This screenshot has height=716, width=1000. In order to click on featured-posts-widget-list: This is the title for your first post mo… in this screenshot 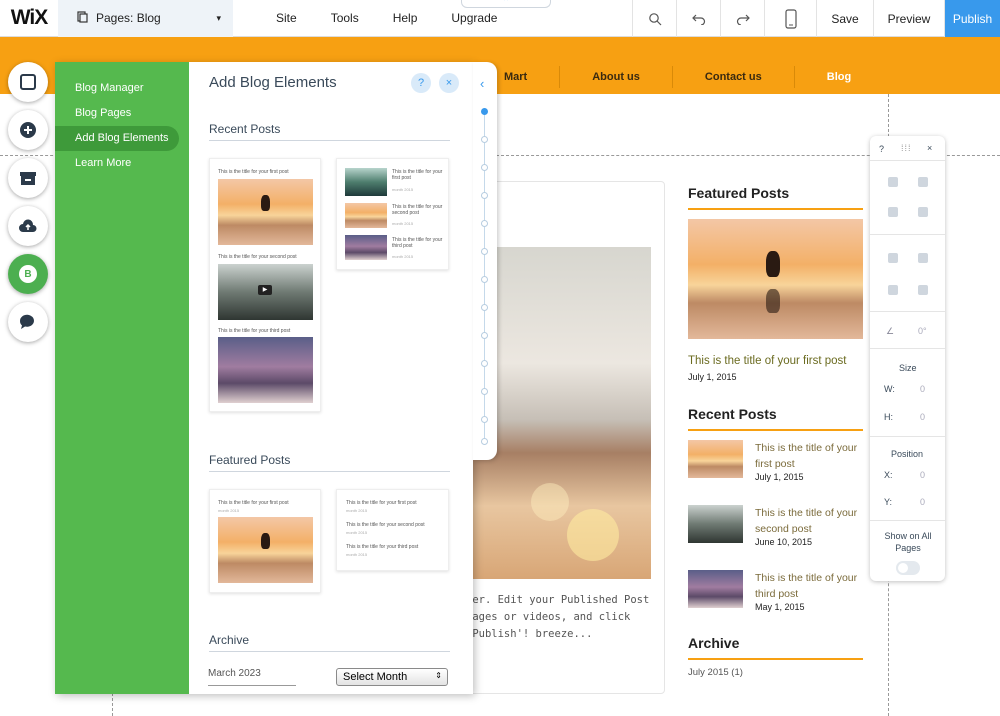, I will do `click(392, 530)`.